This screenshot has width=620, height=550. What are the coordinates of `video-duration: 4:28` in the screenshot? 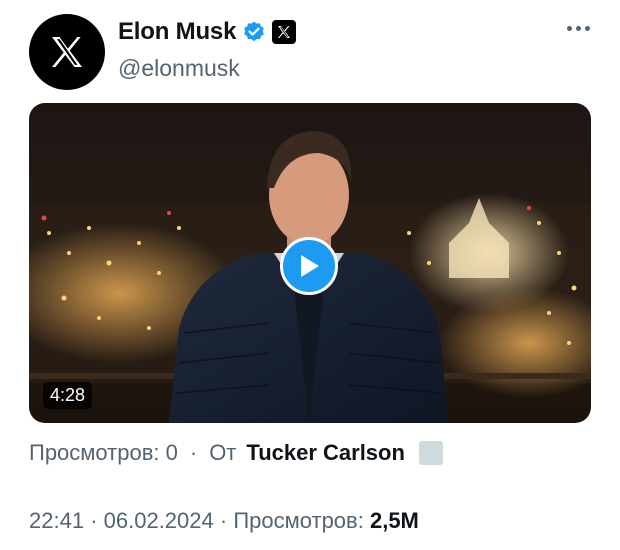 It's located at (68, 395).